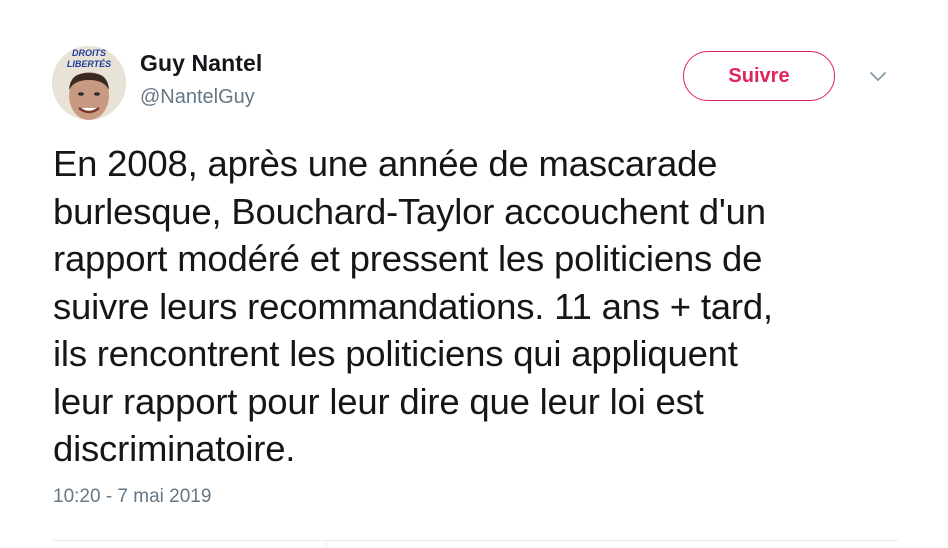 This screenshot has height=548, width=948. Describe the element at coordinates (89, 53) in the screenshot. I see `avatar-text-top: DROITS` at that location.